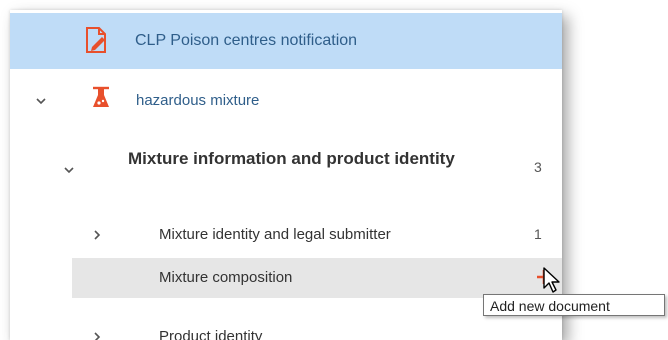 Image resolution: width=668 pixels, height=340 pixels. I want to click on tree-item-mixture: hazardous mixture, so click(286, 100).